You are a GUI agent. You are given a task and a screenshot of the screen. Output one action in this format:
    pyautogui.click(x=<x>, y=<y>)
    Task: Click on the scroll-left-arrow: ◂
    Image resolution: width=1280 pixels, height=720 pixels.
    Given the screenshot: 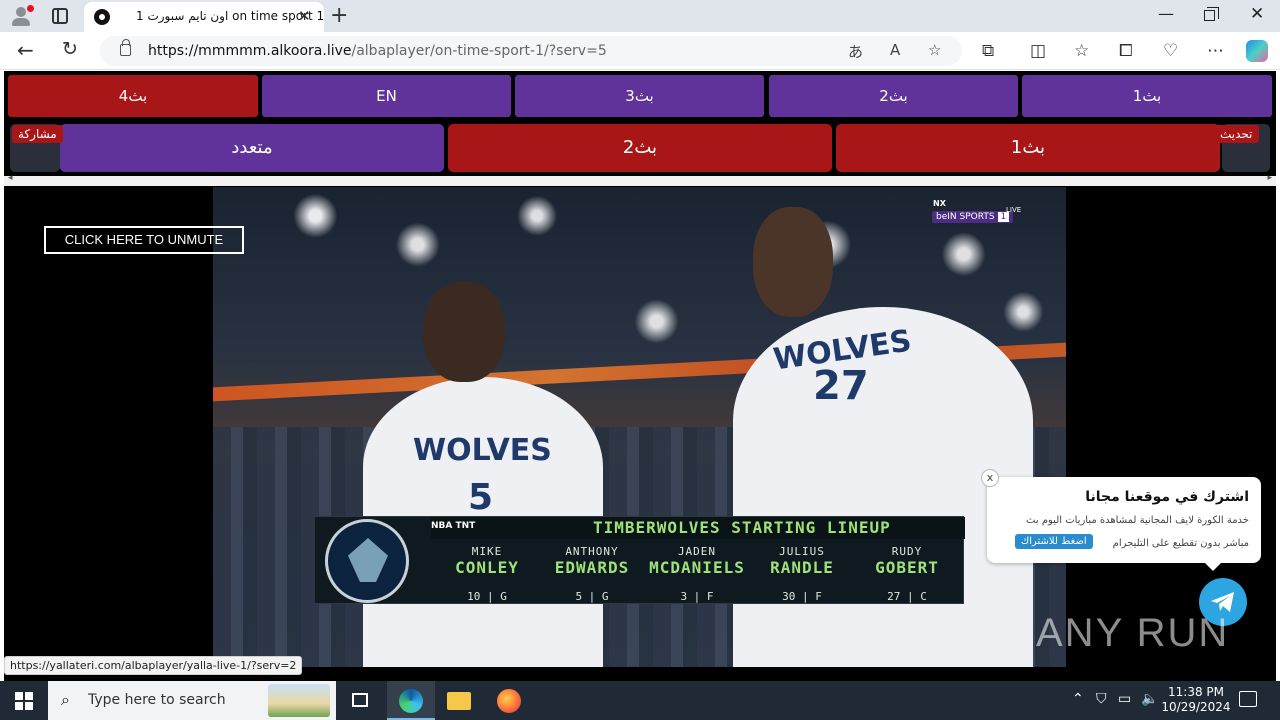 What is the action you would take?
    pyautogui.click(x=10, y=178)
    